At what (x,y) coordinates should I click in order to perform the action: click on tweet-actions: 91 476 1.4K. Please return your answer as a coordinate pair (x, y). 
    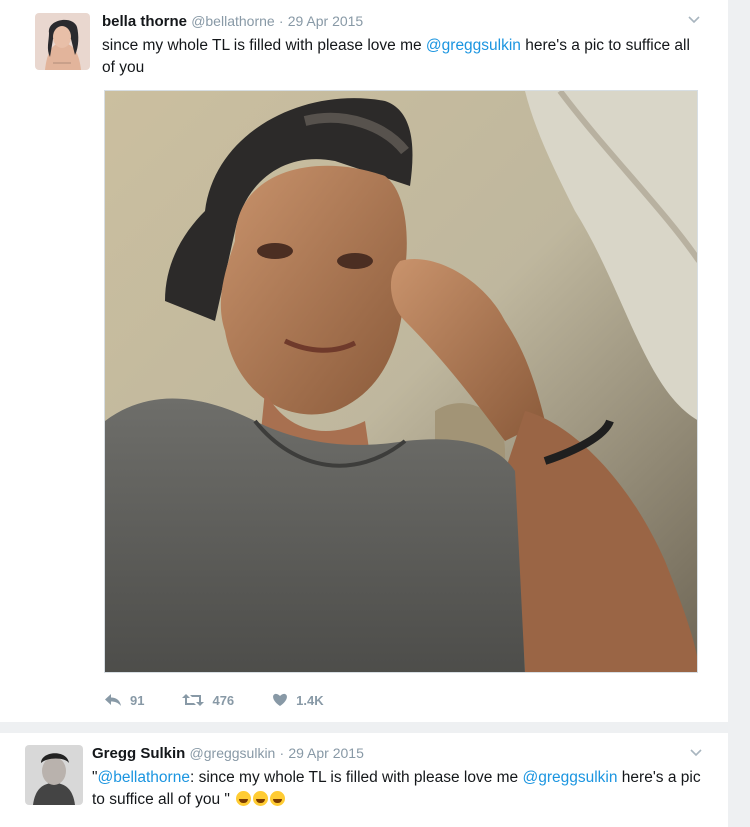
    Looking at the image, I should click on (233, 700).